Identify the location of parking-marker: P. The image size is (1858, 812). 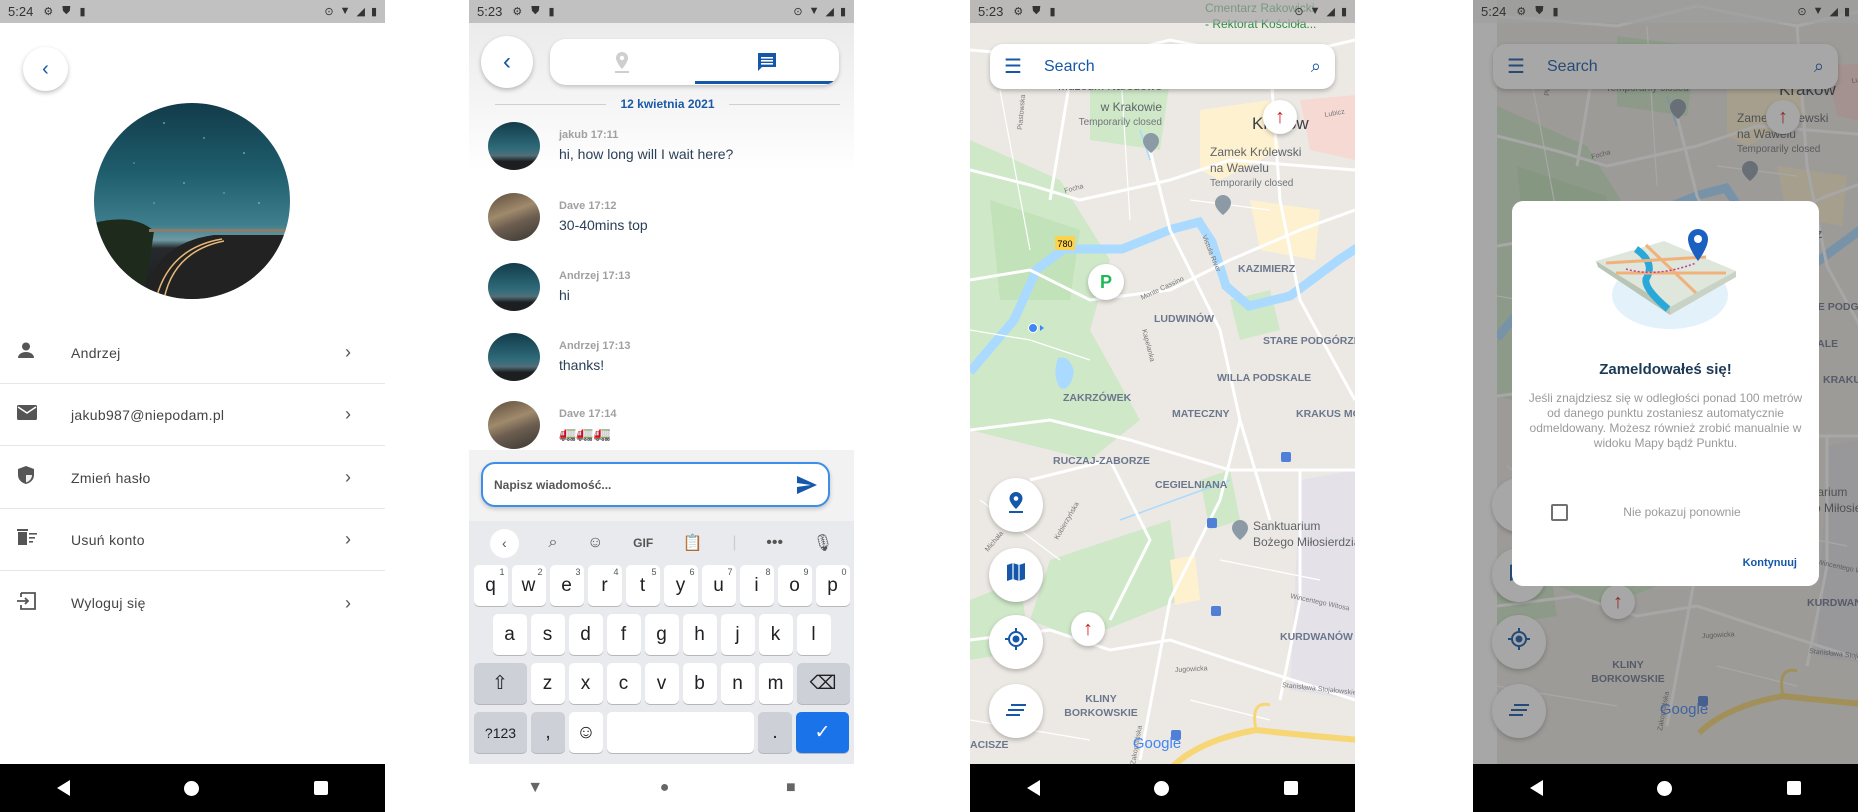
(1106, 282).